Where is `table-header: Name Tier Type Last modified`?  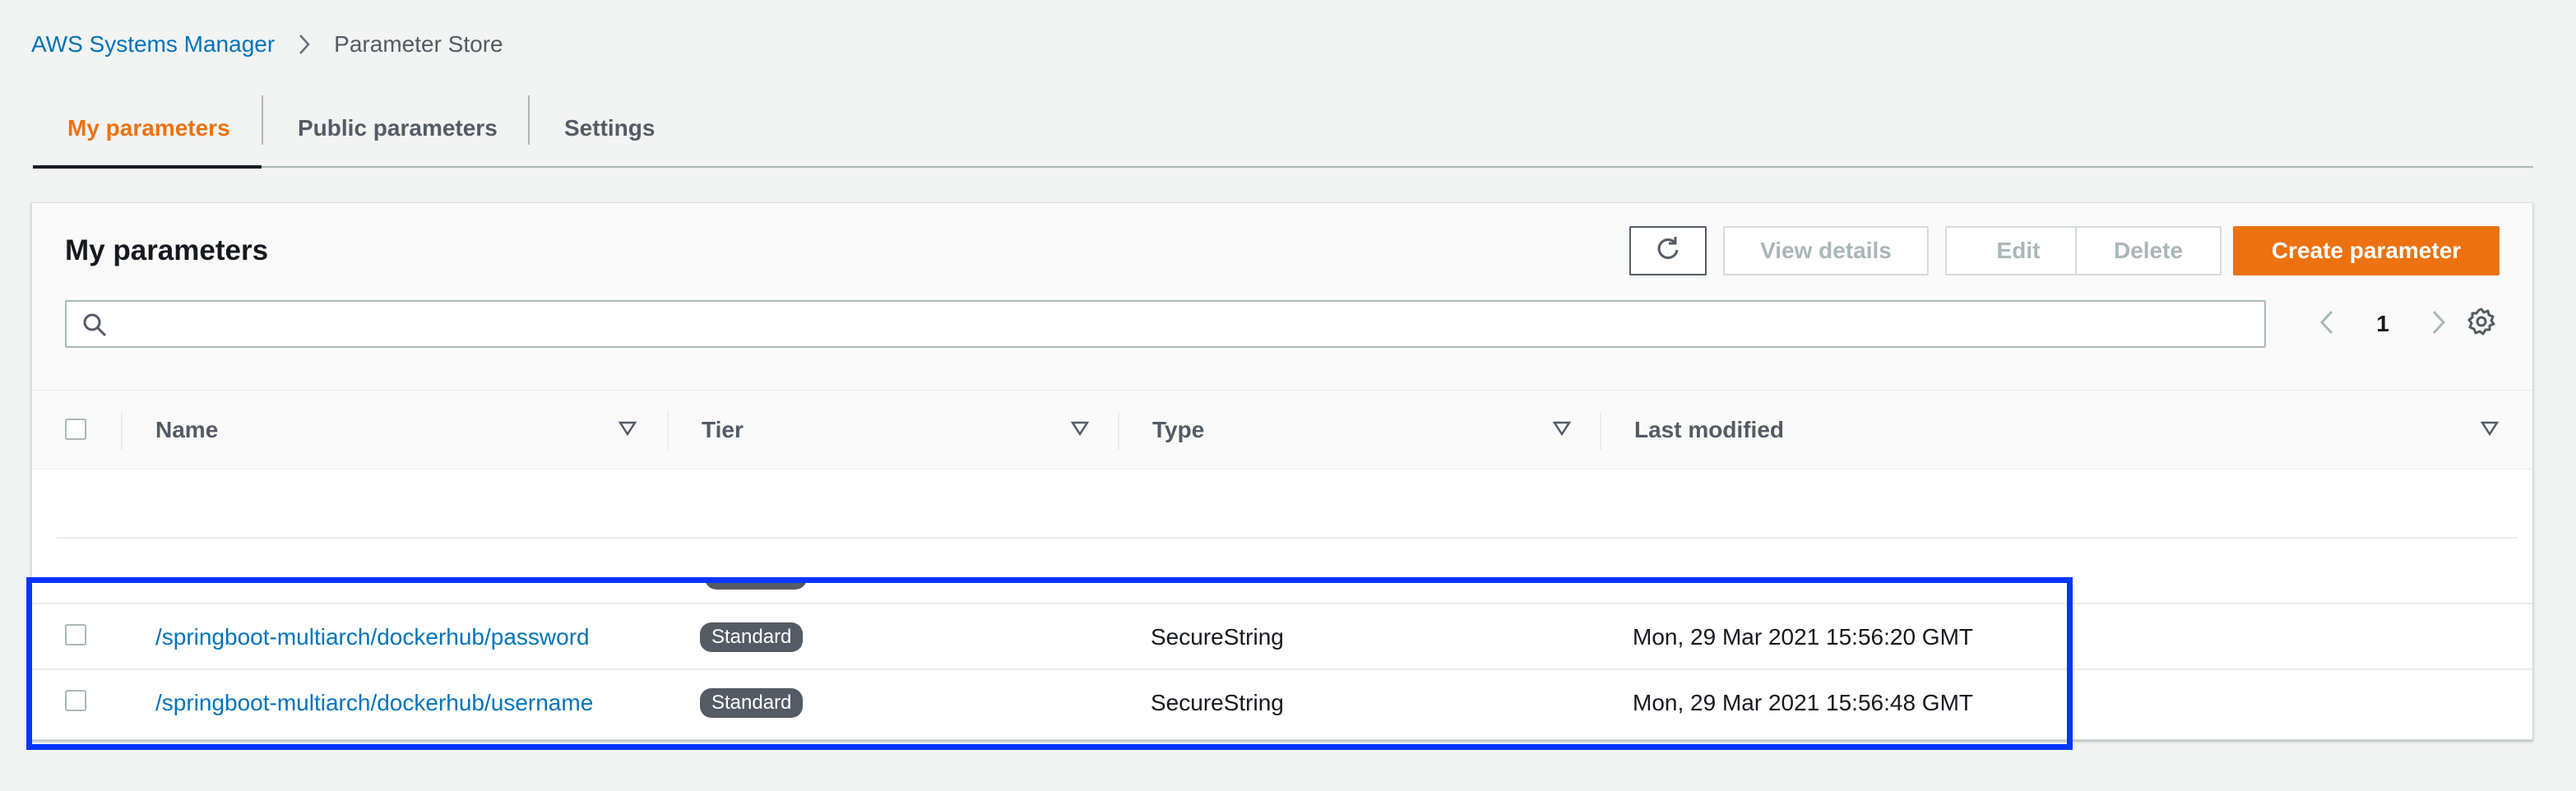 table-header: Name Tier Type Last modified is located at coordinates (1282, 430).